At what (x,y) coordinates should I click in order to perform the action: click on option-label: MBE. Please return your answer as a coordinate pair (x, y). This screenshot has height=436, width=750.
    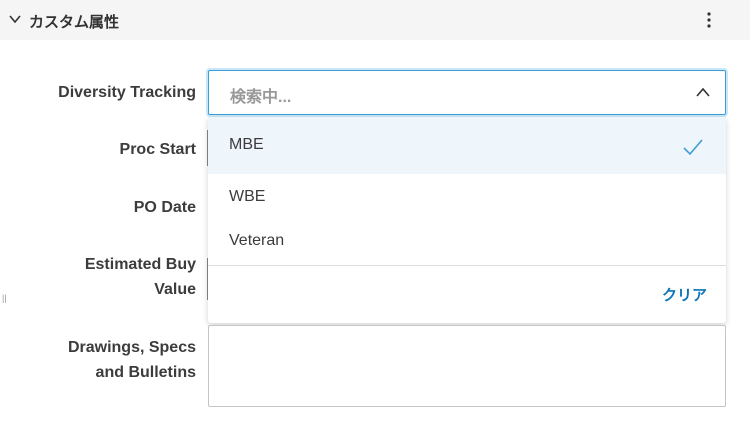
    Looking at the image, I should click on (246, 144).